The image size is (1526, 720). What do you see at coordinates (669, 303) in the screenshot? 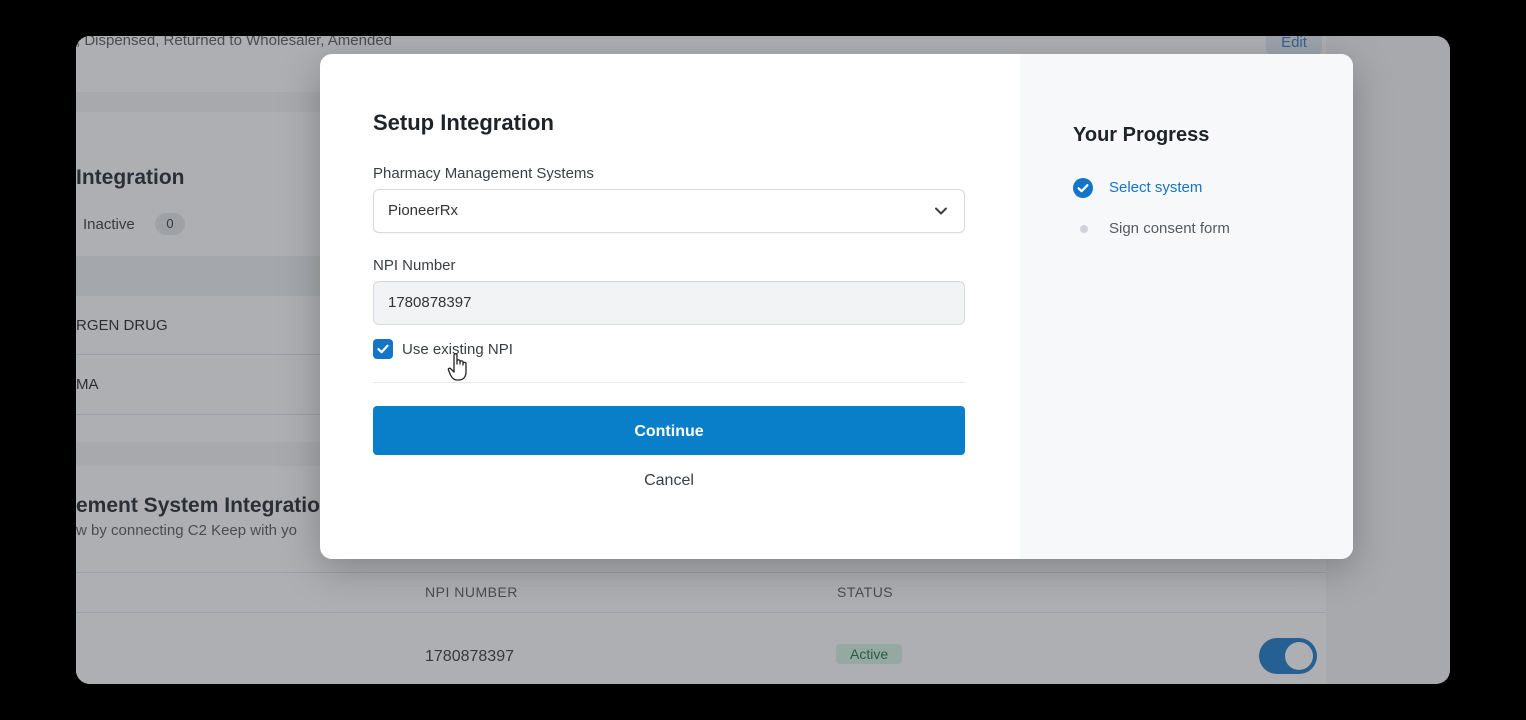
I see `npi-number-input: 1780878397` at bounding box center [669, 303].